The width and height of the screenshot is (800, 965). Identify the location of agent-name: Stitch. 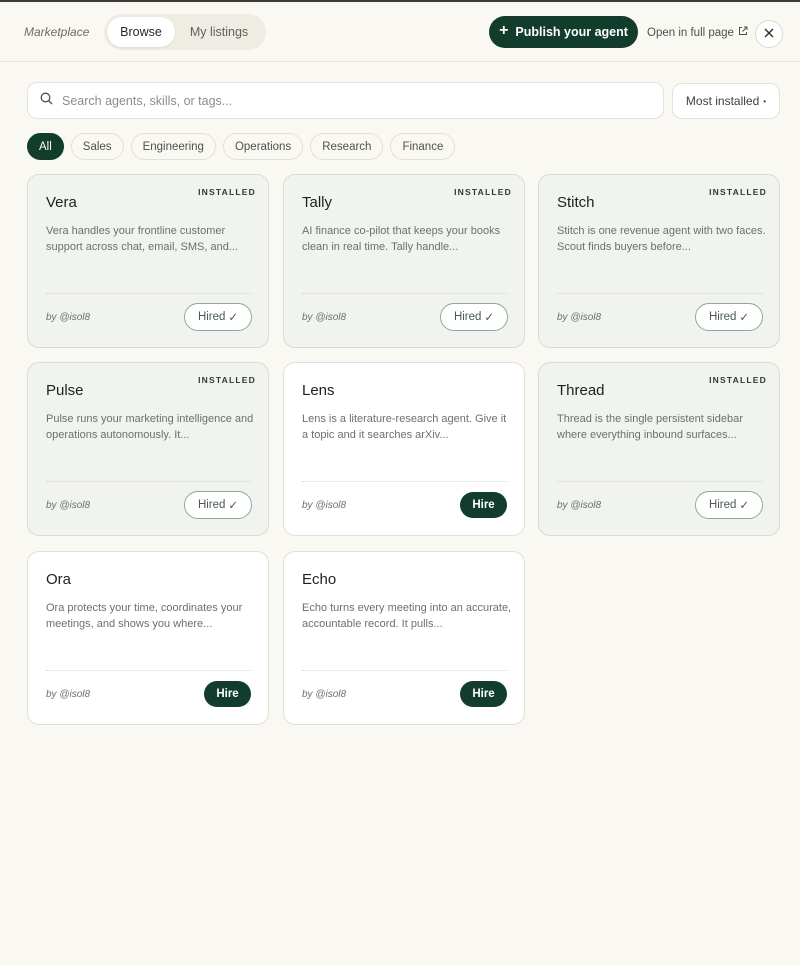
(576, 202).